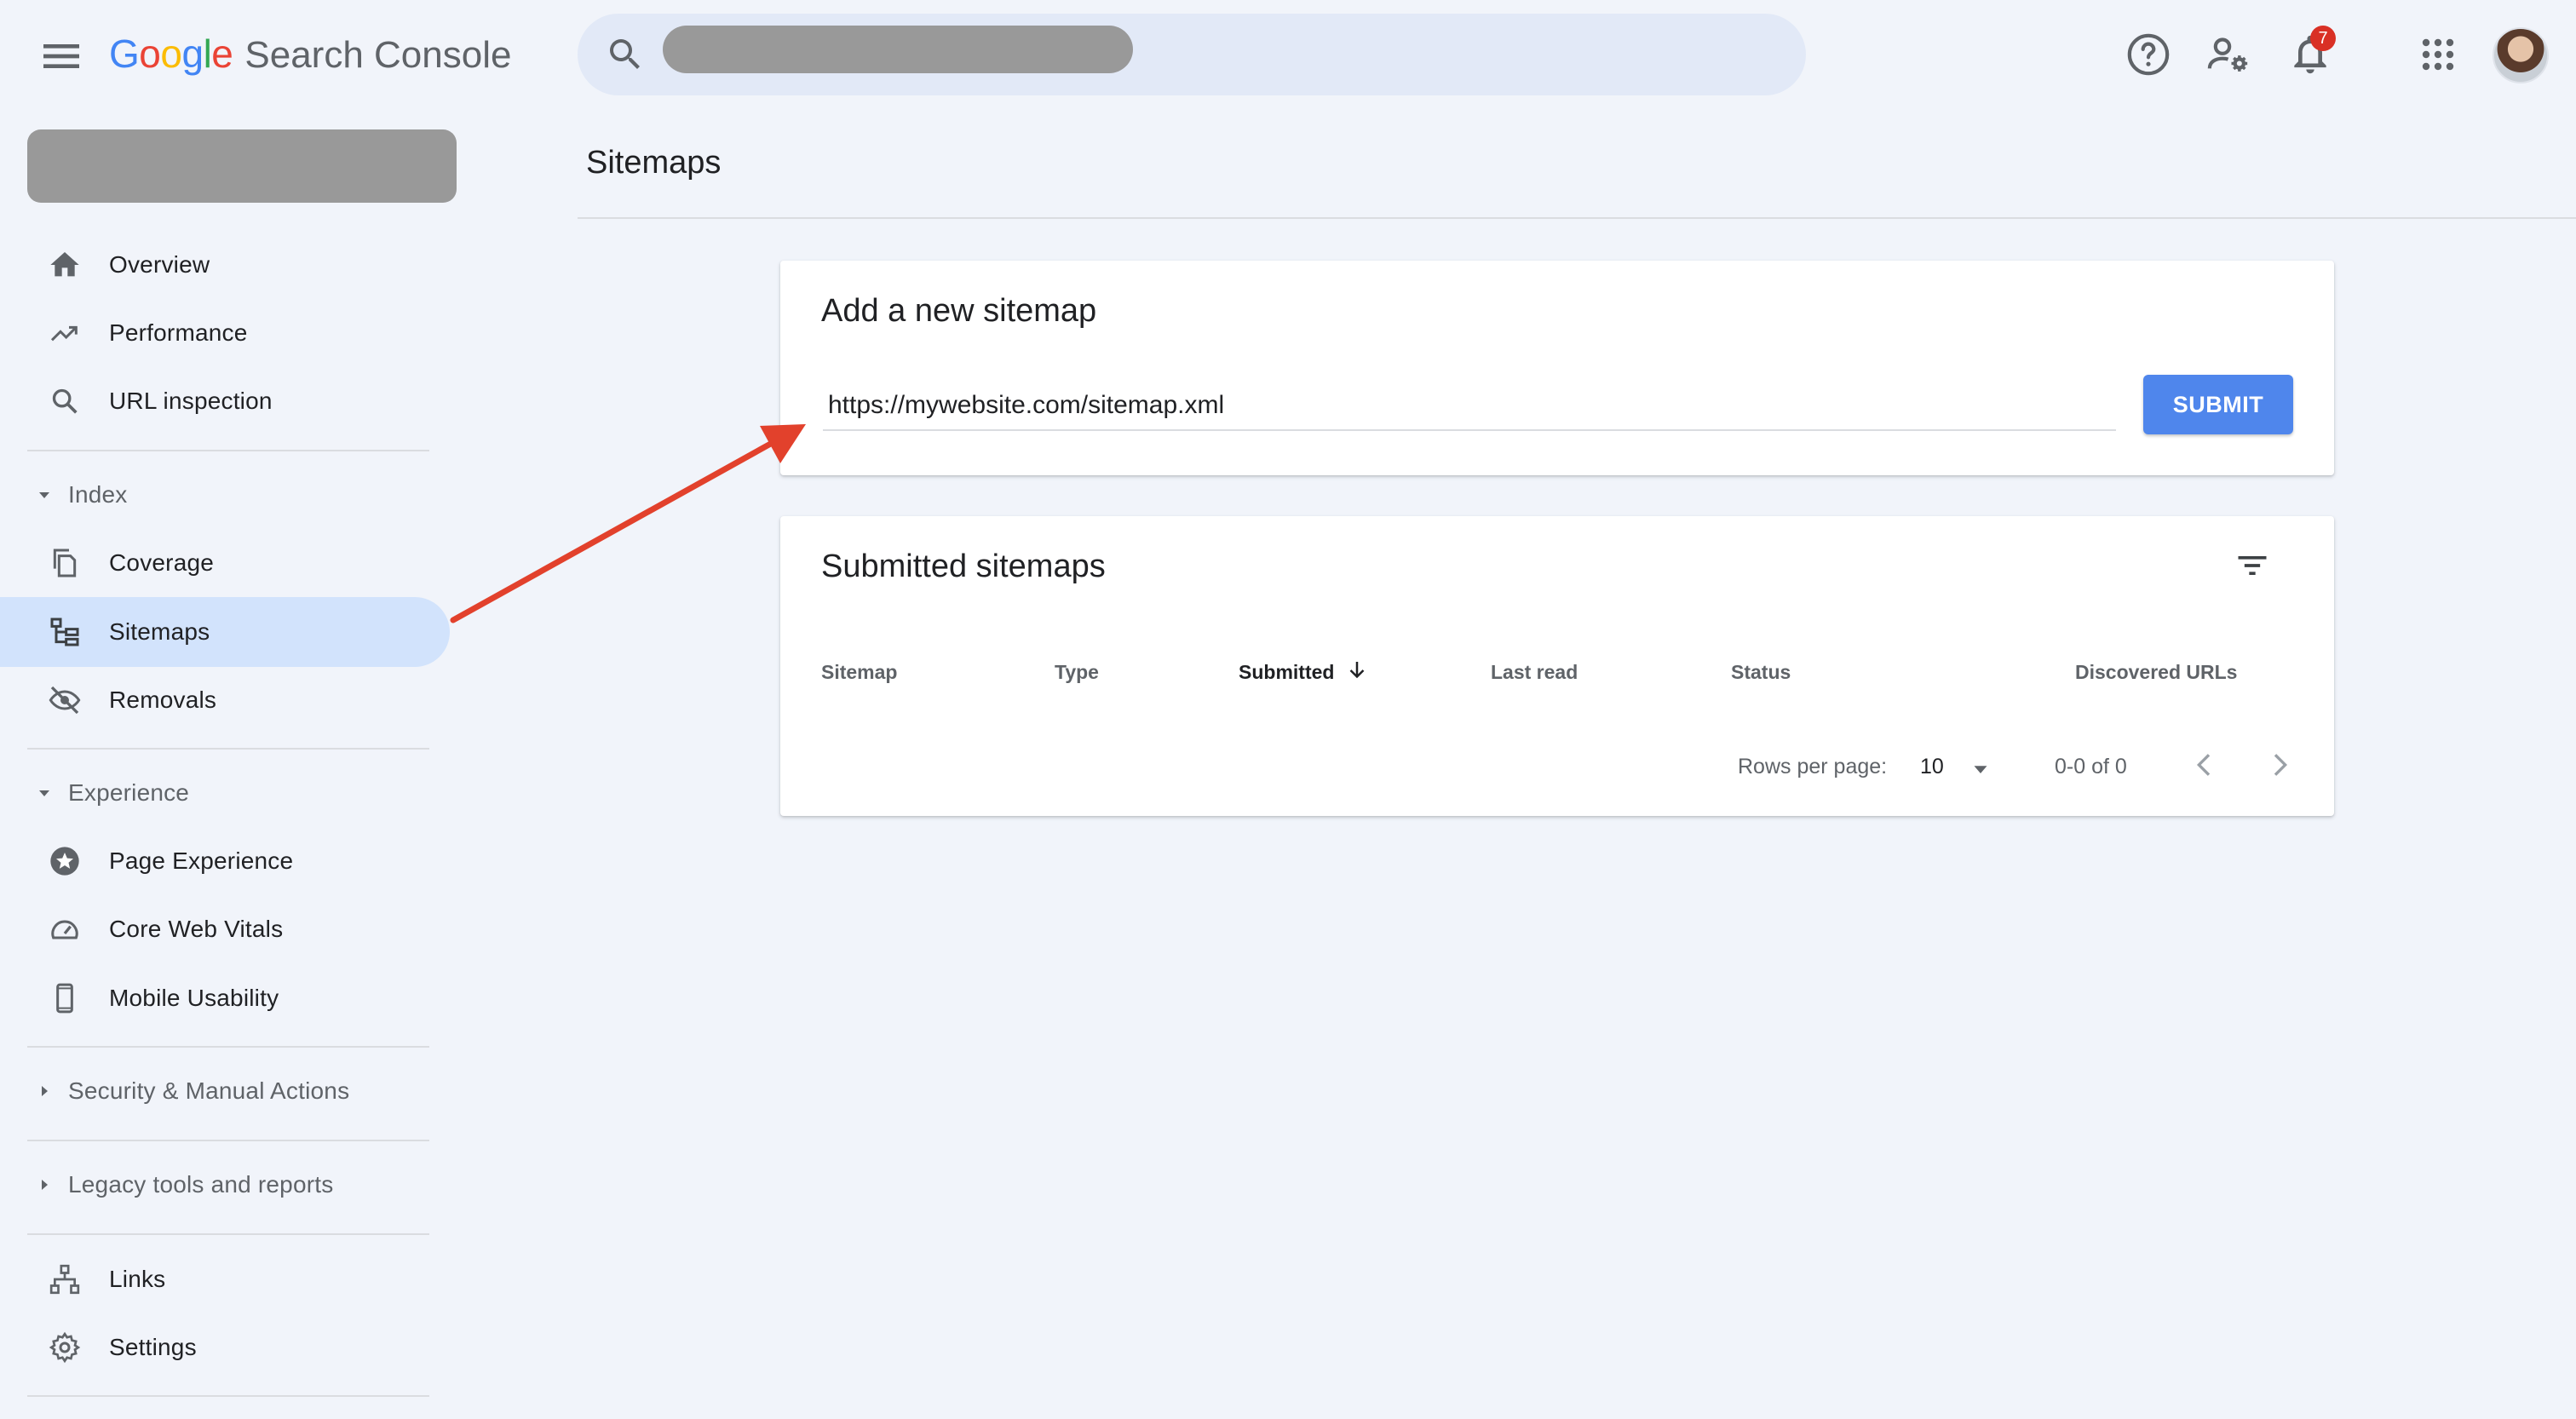 The width and height of the screenshot is (2576, 1419). What do you see at coordinates (163, 700) in the screenshot?
I see `sidebar-item-label: Removals` at bounding box center [163, 700].